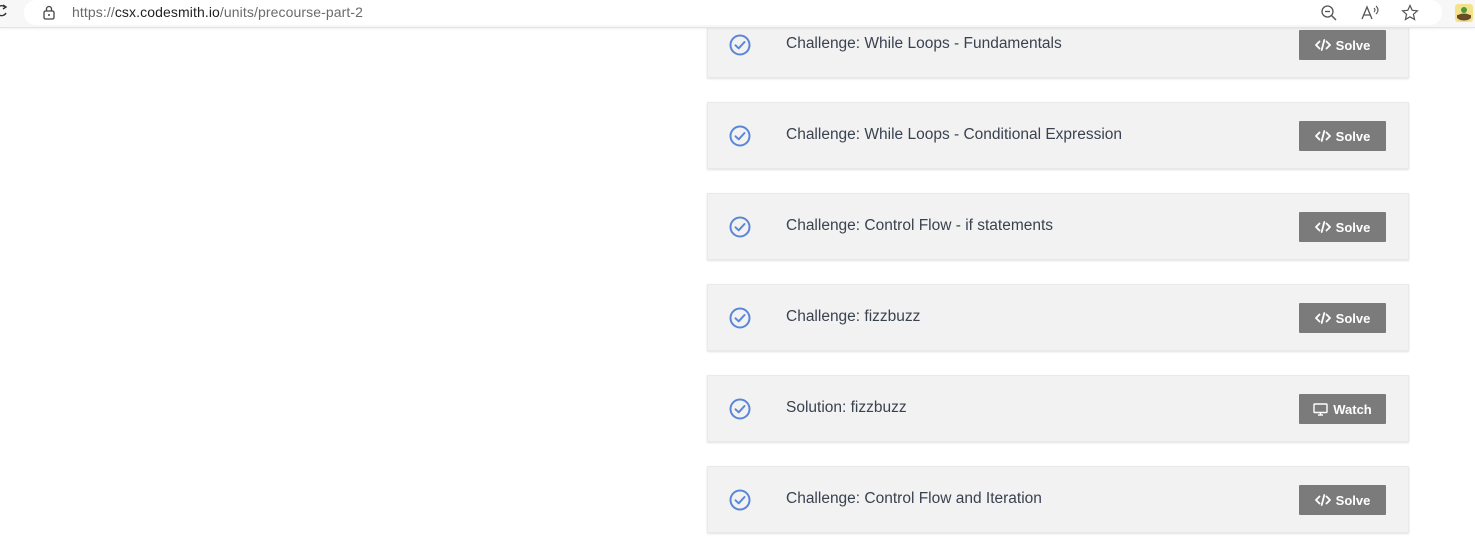  Describe the element at coordinates (167, 12) in the screenshot. I see `url-host: csx.codesmith.io` at that location.